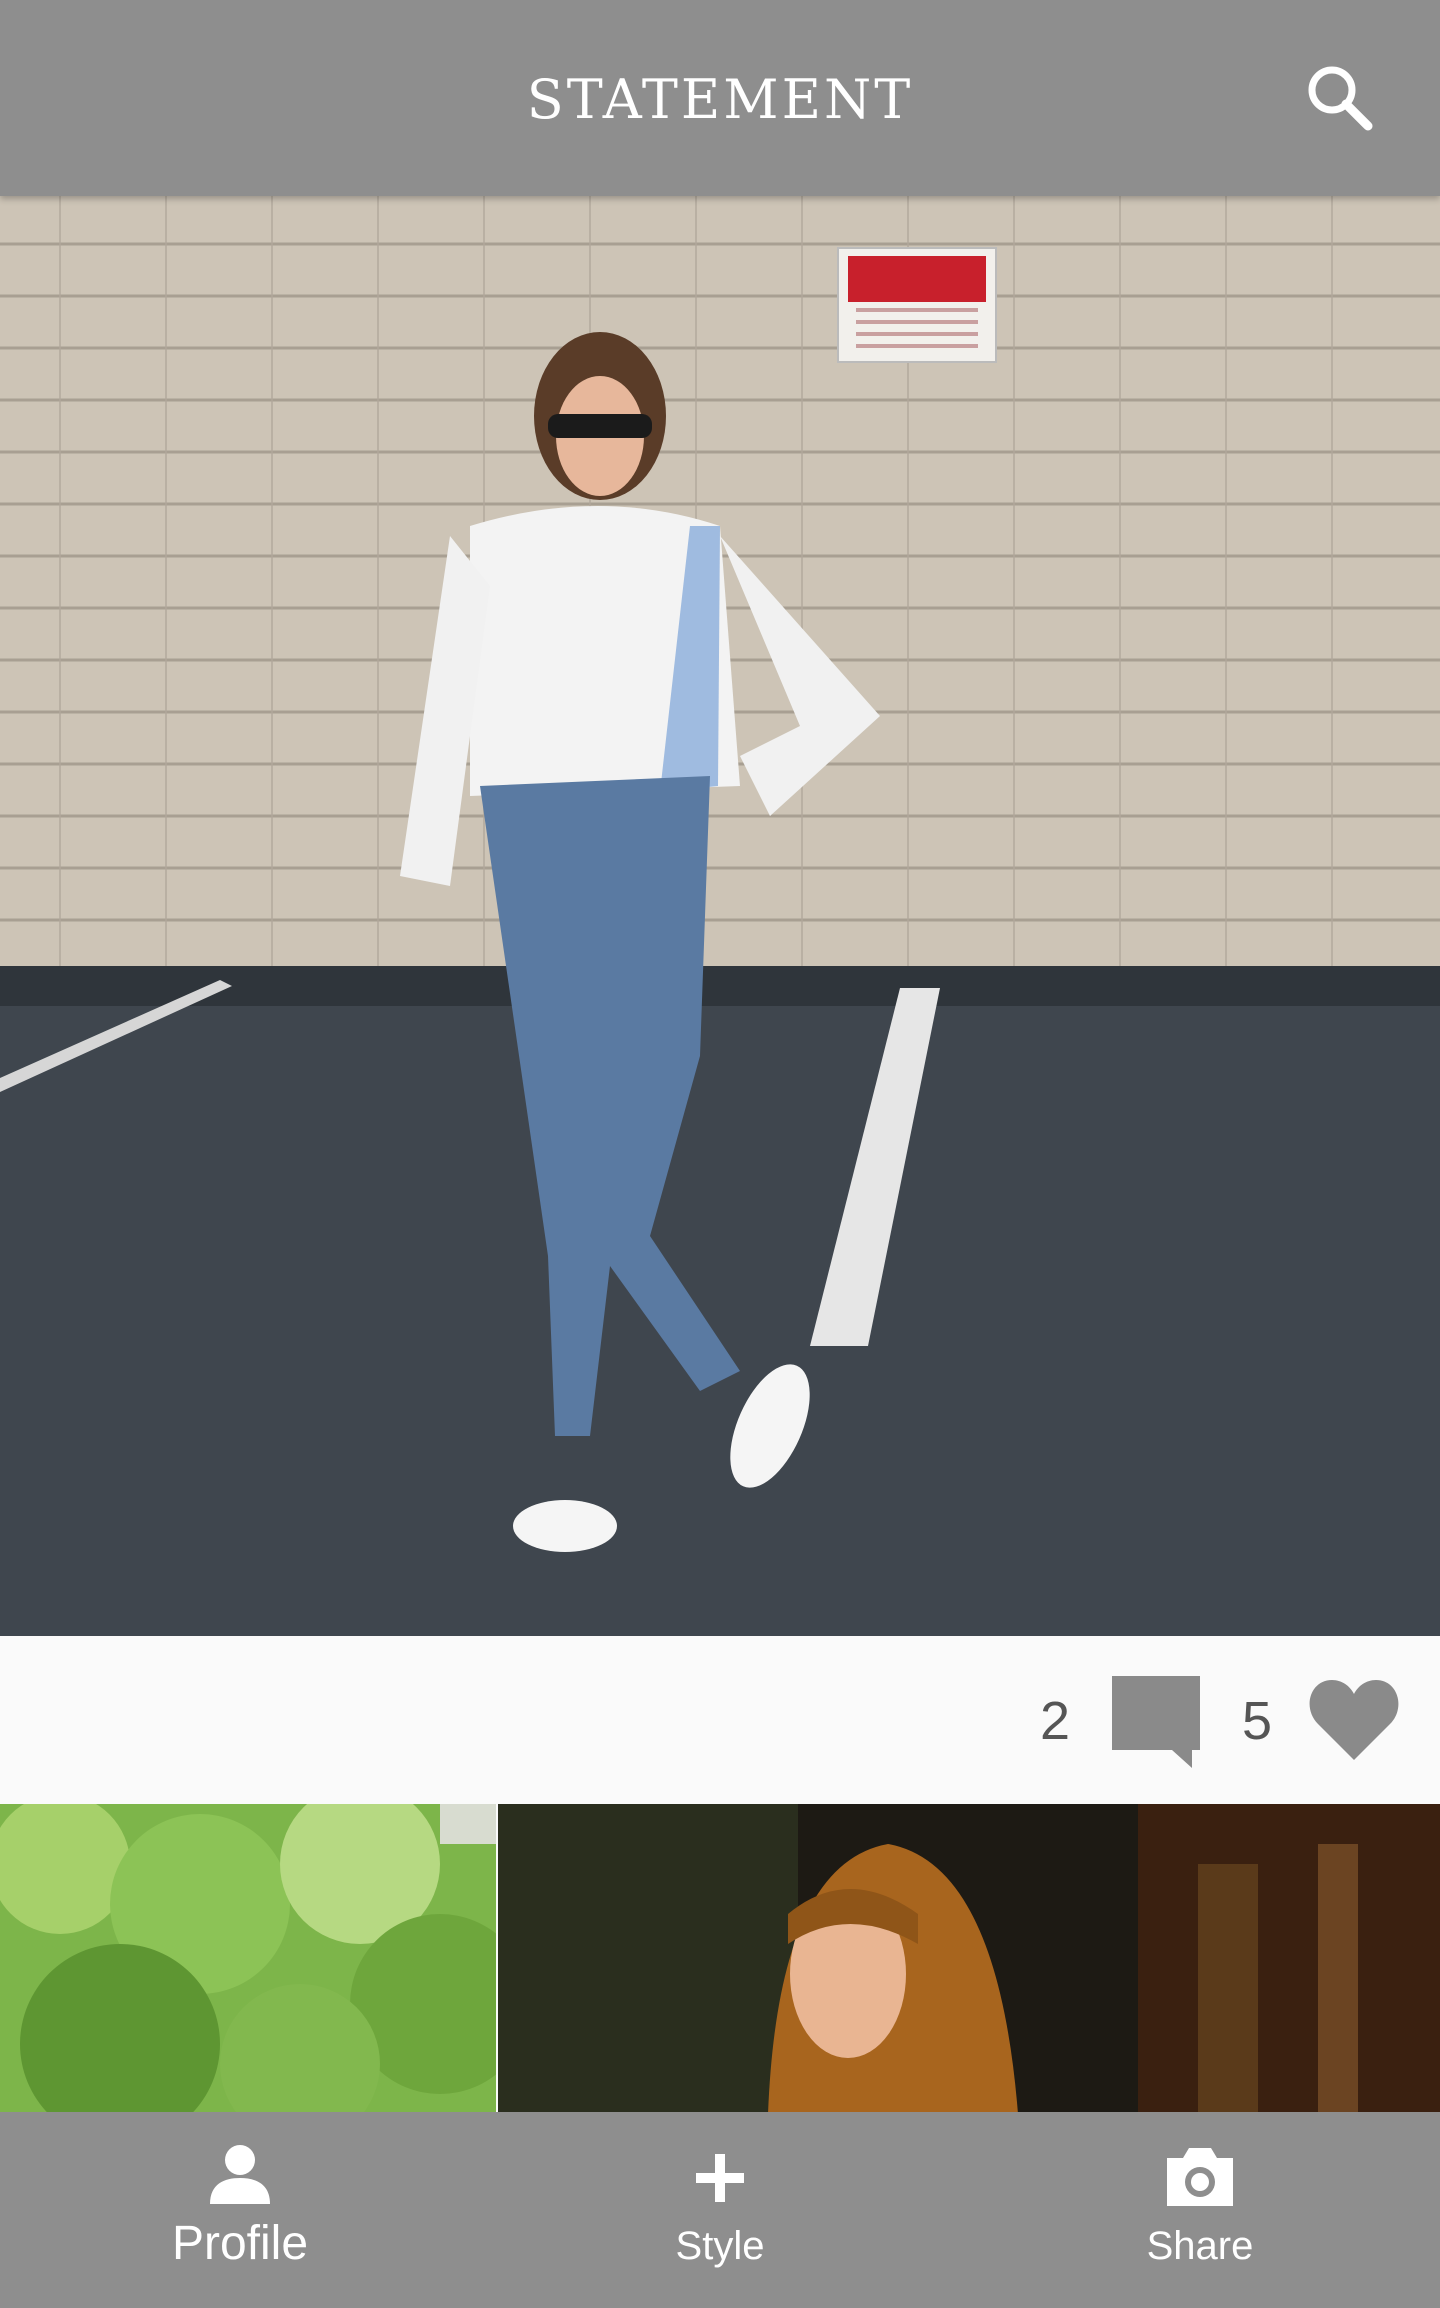 This screenshot has height=2308, width=1440. Describe the element at coordinates (240, 2243) in the screenshot. I see `nav-profile-label: Profile` at that location.